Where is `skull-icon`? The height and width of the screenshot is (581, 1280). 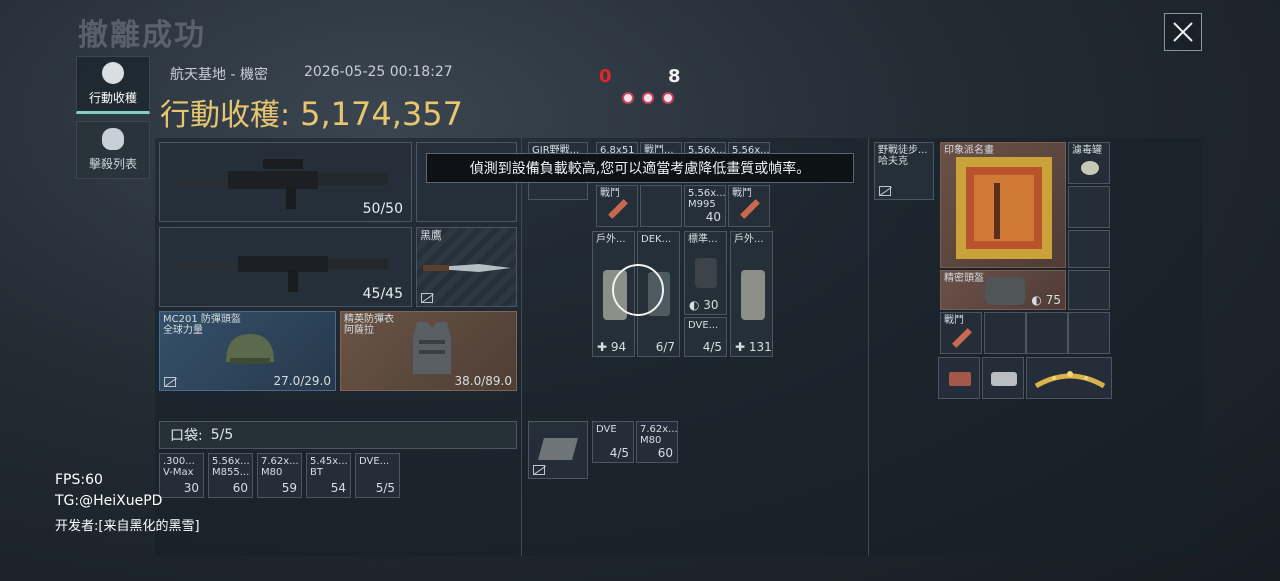 skull-icon is located at coordinates (113, 139).